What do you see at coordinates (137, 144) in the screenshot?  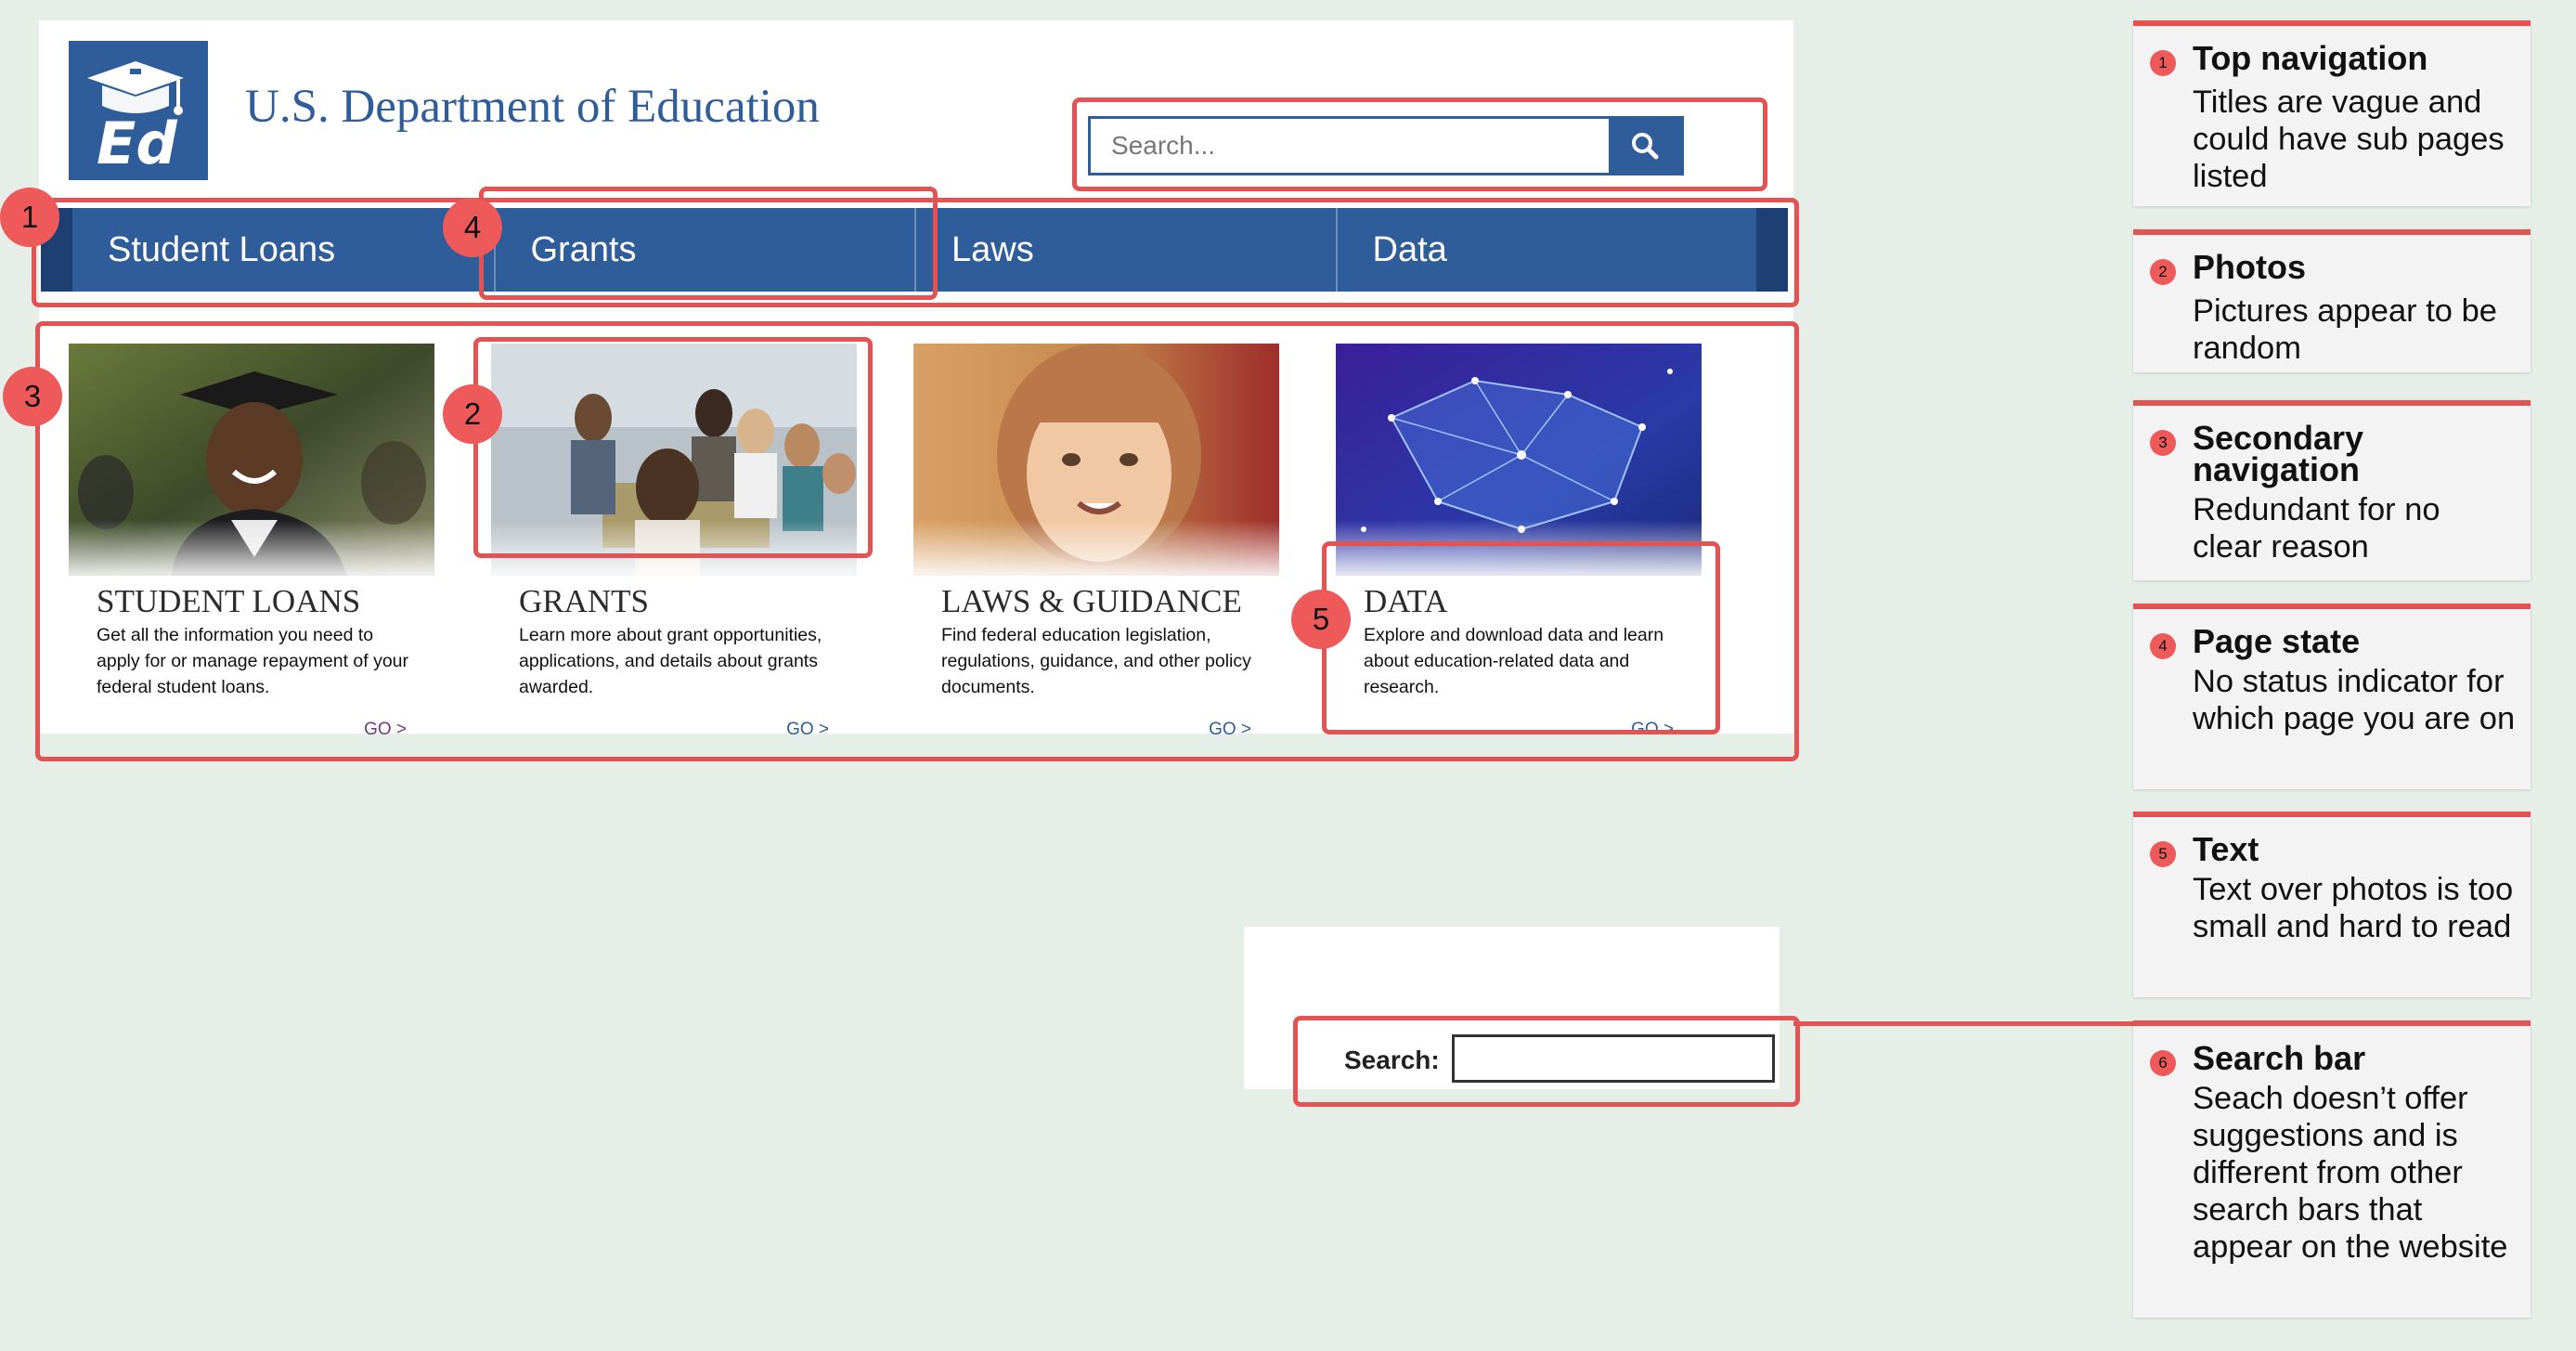 I see `svg-text: Ed` at bounding box center [137, 144].